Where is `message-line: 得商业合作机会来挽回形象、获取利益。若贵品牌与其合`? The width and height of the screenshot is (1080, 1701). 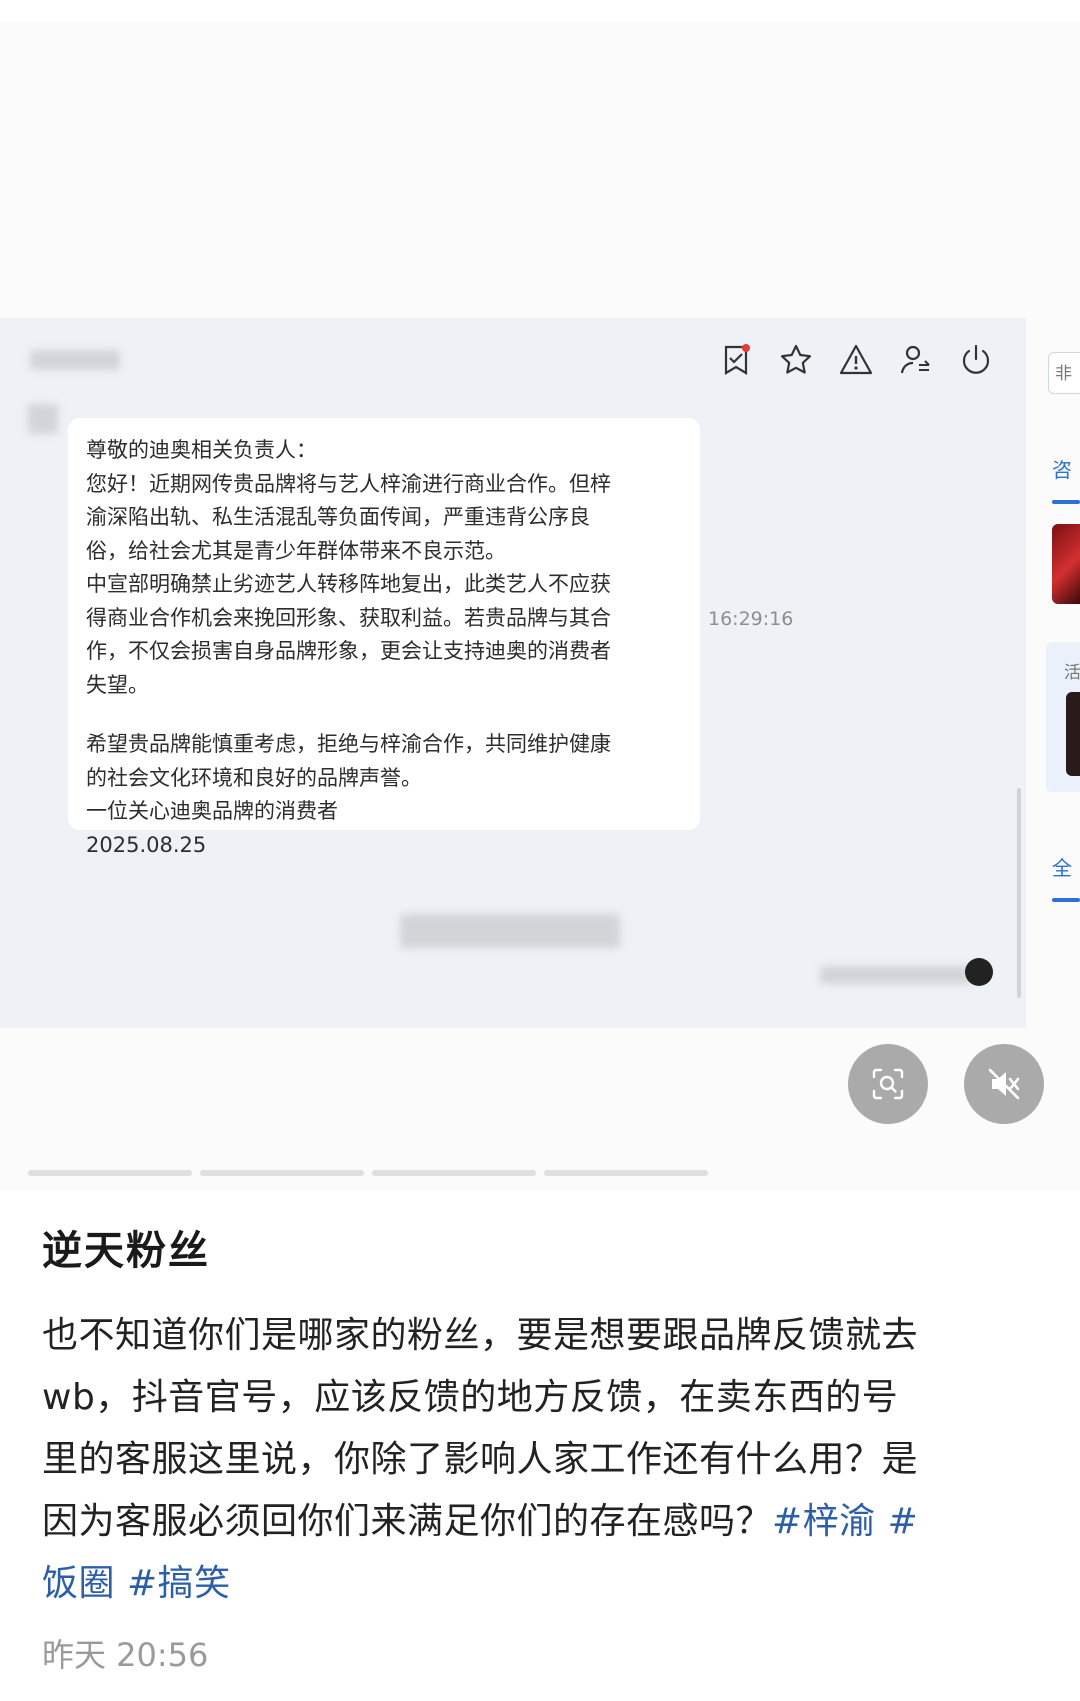
message-line: 得商业合作机会来挽回形象、获取利益。若贵品牌与其合 is located at coordinates (348, 617).